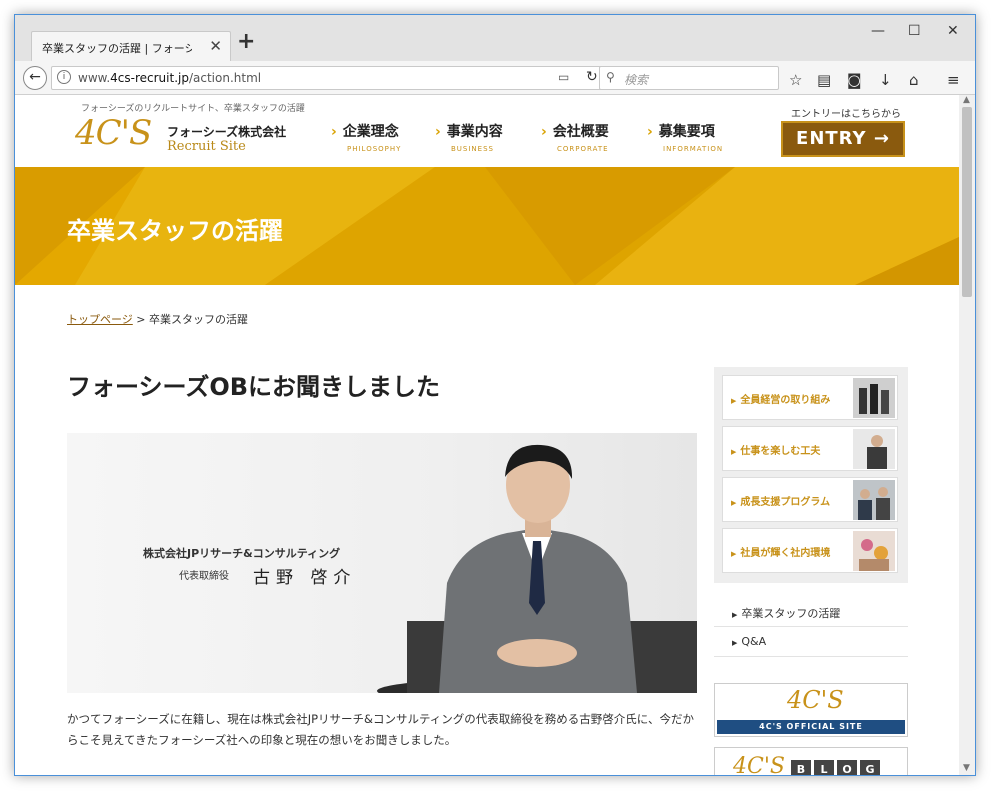  What do you see at coordinates (953, 80) in the screenshot?
I see `menu-icon: ≡` at bounding box center [953, 80].